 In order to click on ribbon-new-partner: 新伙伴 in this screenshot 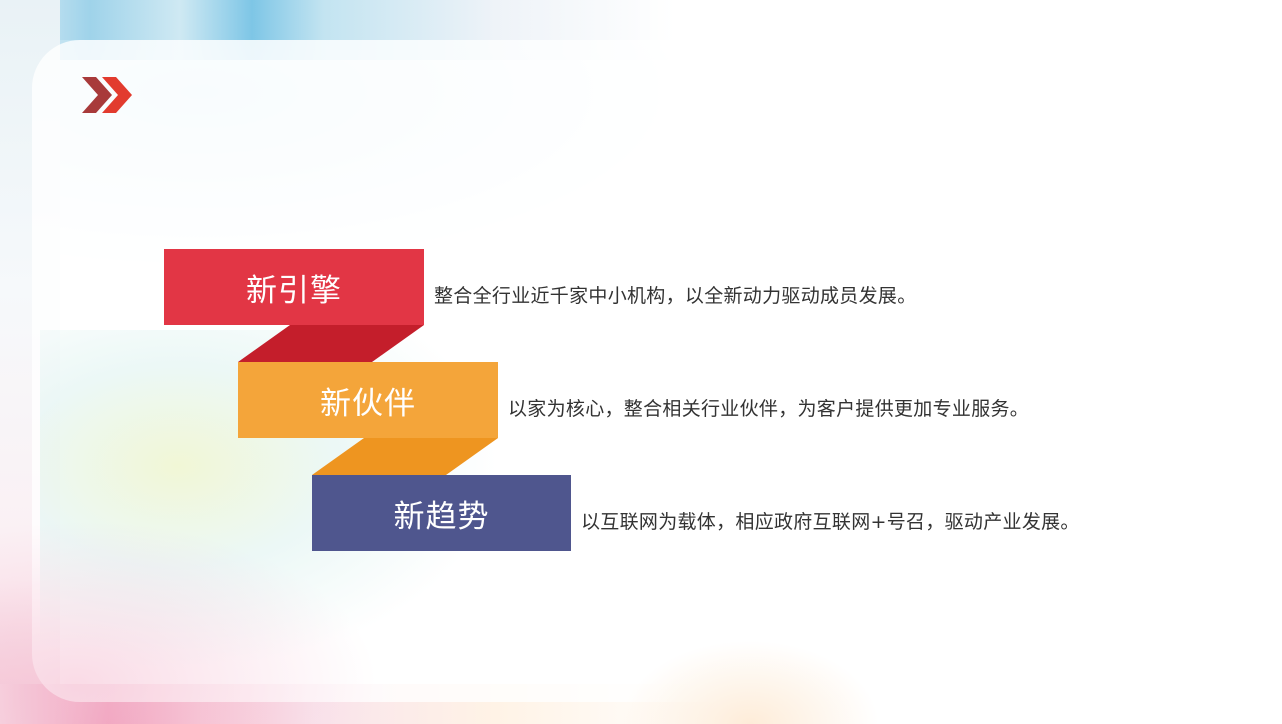, I will do `click(368, 400)`.